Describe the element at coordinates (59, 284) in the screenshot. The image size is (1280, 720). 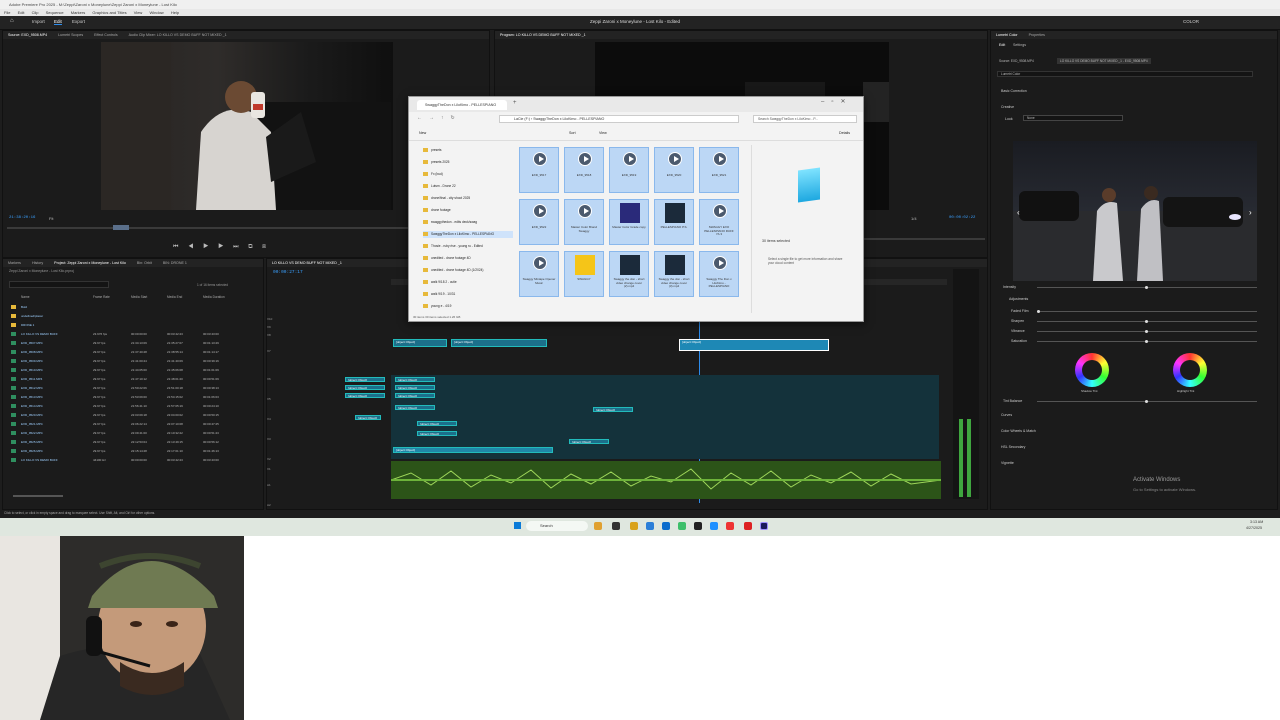
I see `project-search-input` at that location.